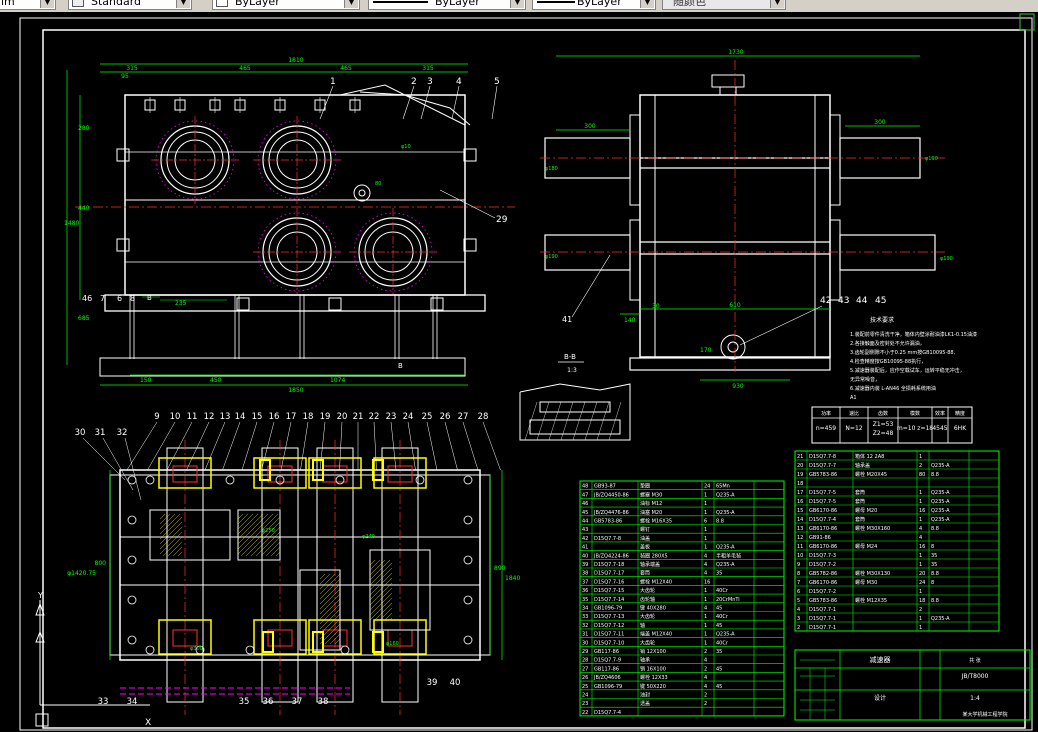 The width and height of the screenshot is (1038, 732). I want to click on linetype-combo: ByLayer ▼, so click(447, 5).